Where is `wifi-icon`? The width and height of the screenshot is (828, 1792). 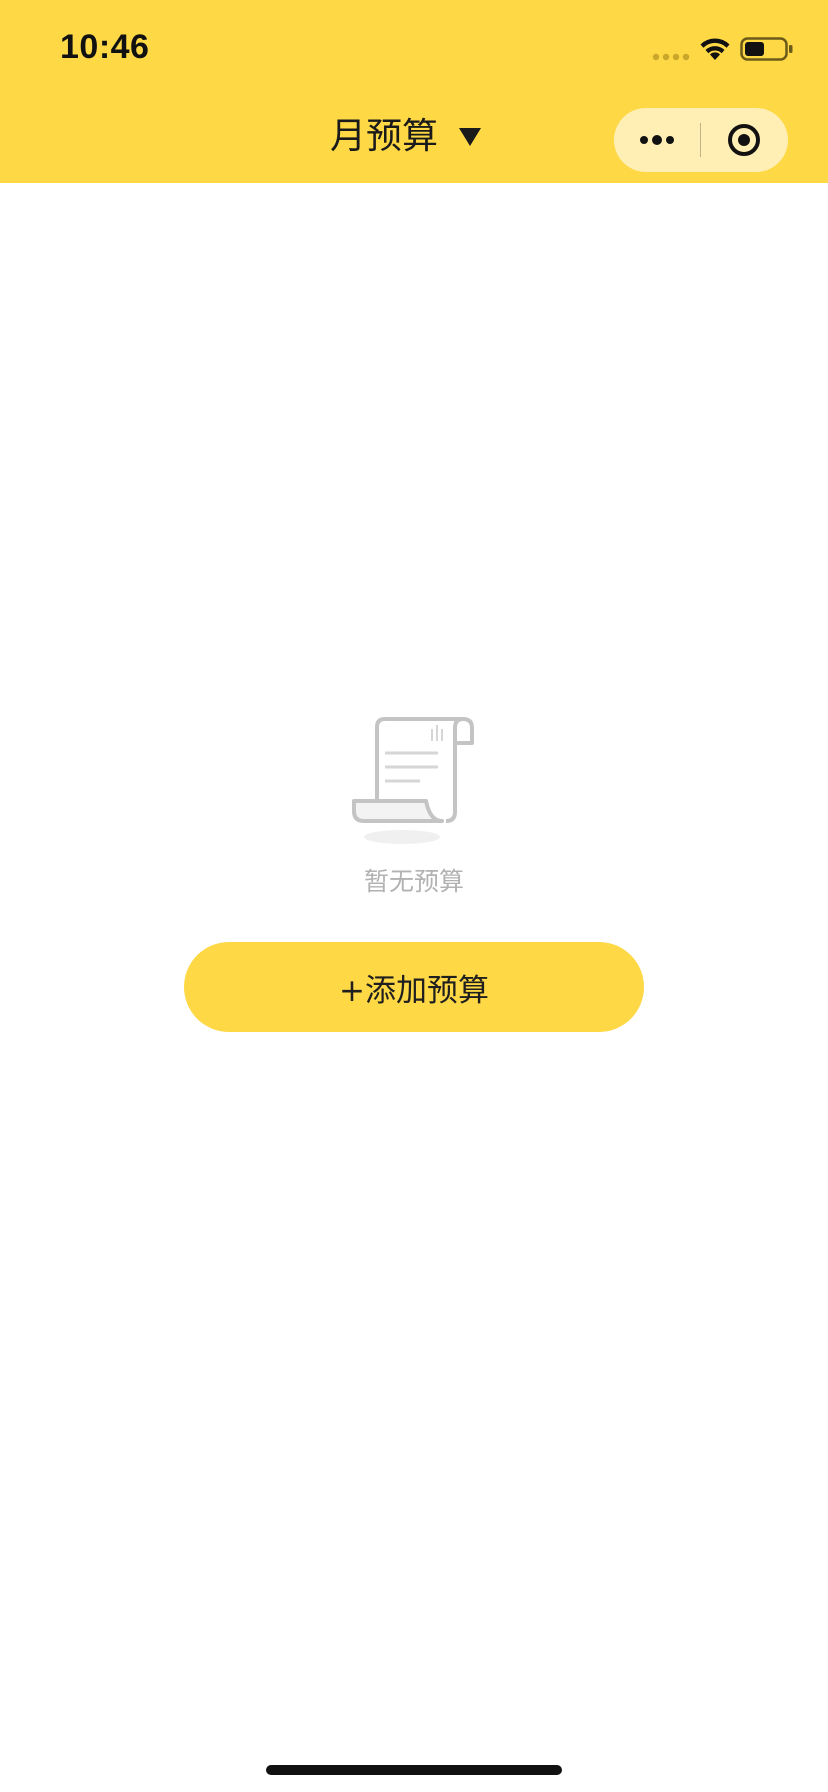
wifi-icon is located at coordinates (715, 49).